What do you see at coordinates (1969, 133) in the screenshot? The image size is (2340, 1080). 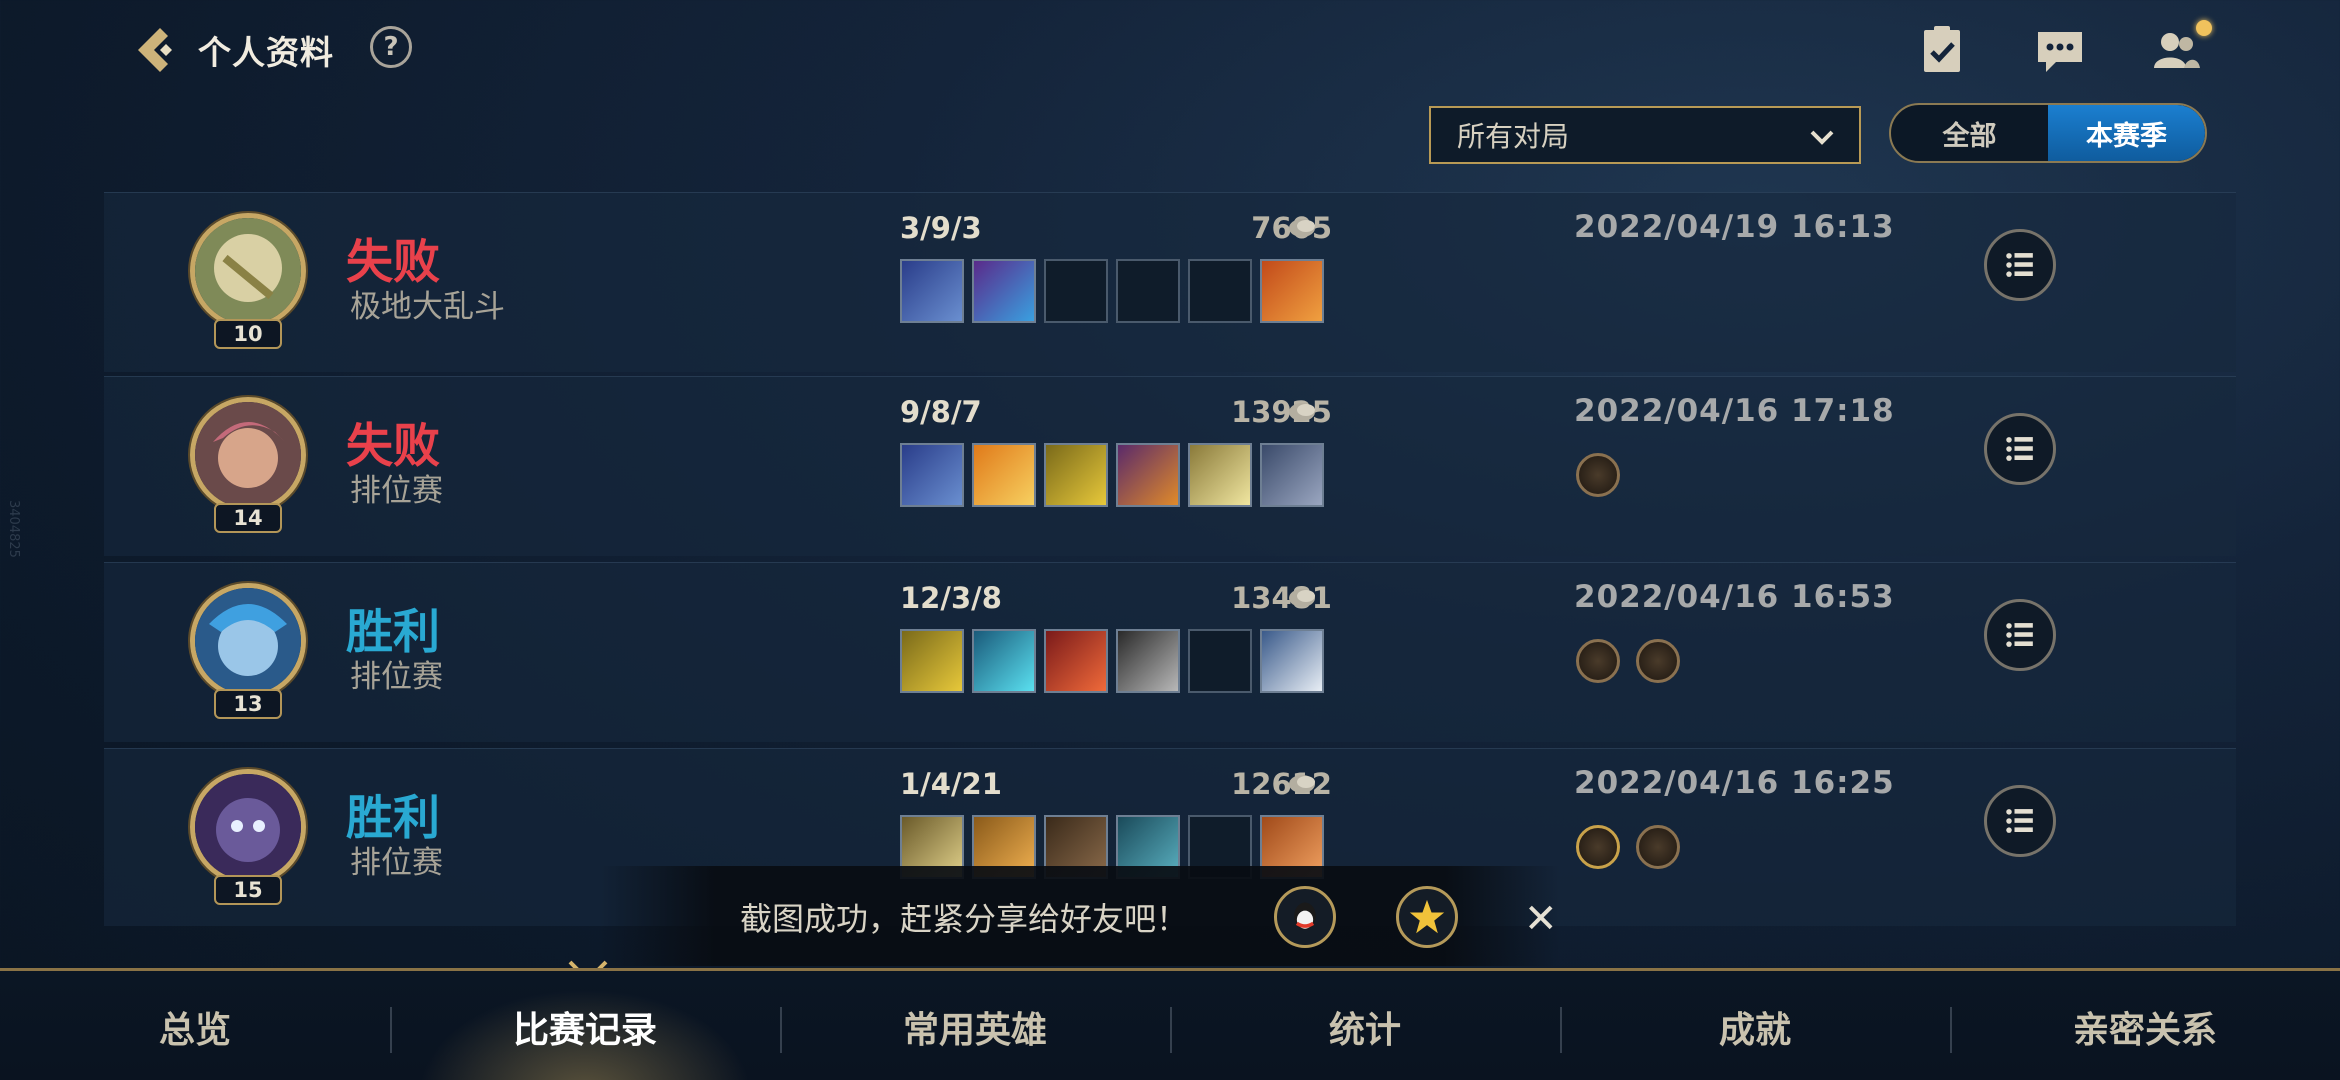 I see `season-option-all: 全部` at bounding box center [1969, 133].